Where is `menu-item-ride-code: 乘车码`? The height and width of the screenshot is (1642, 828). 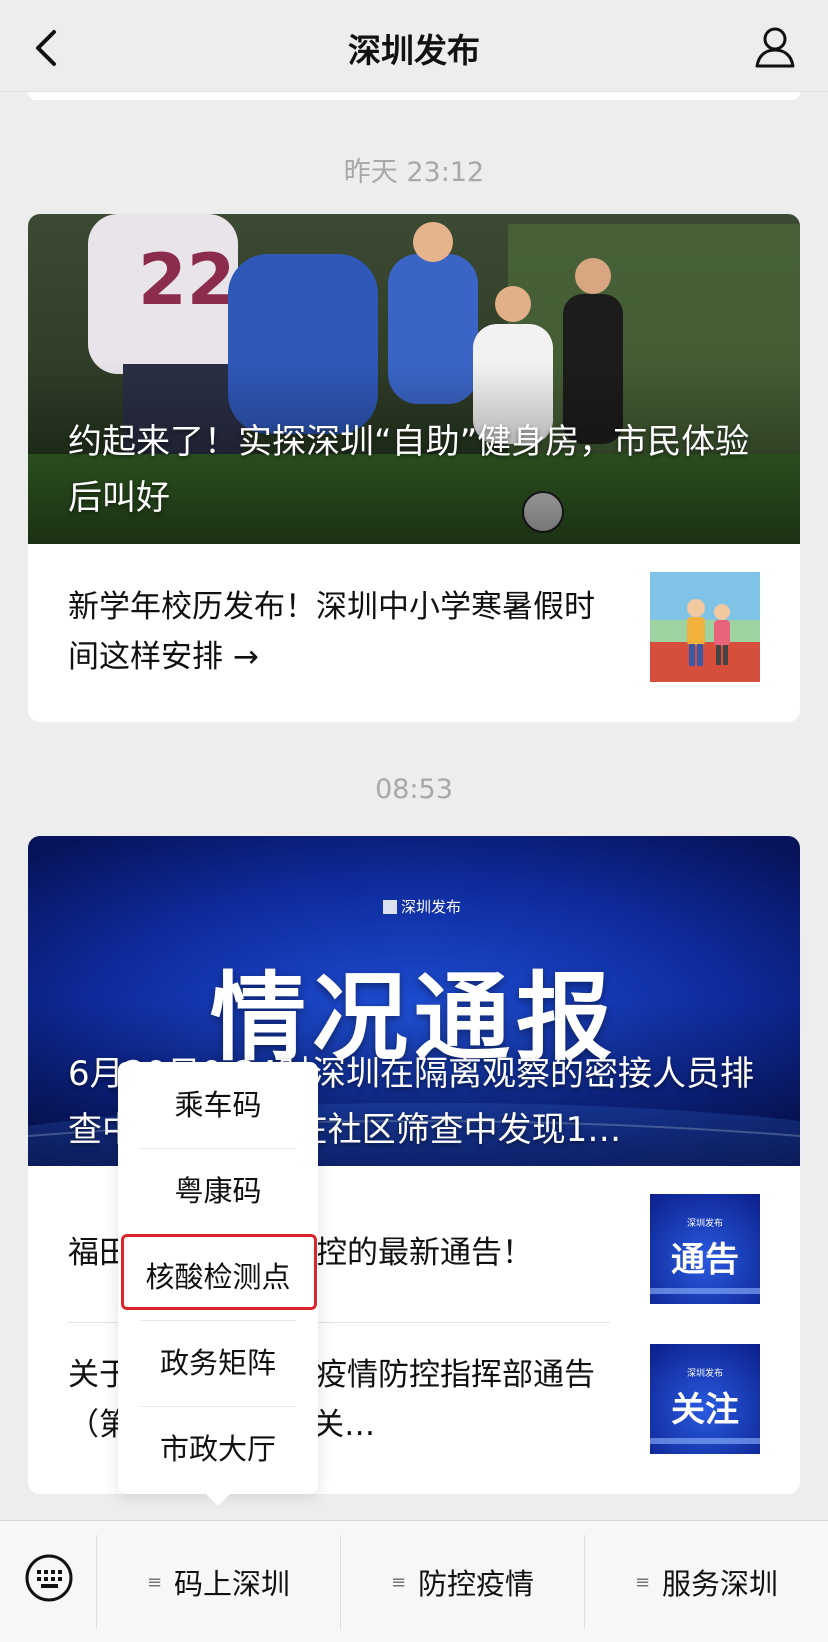 menu-item-ride-code: 乘车码 is located at coordinates (218, 1105).